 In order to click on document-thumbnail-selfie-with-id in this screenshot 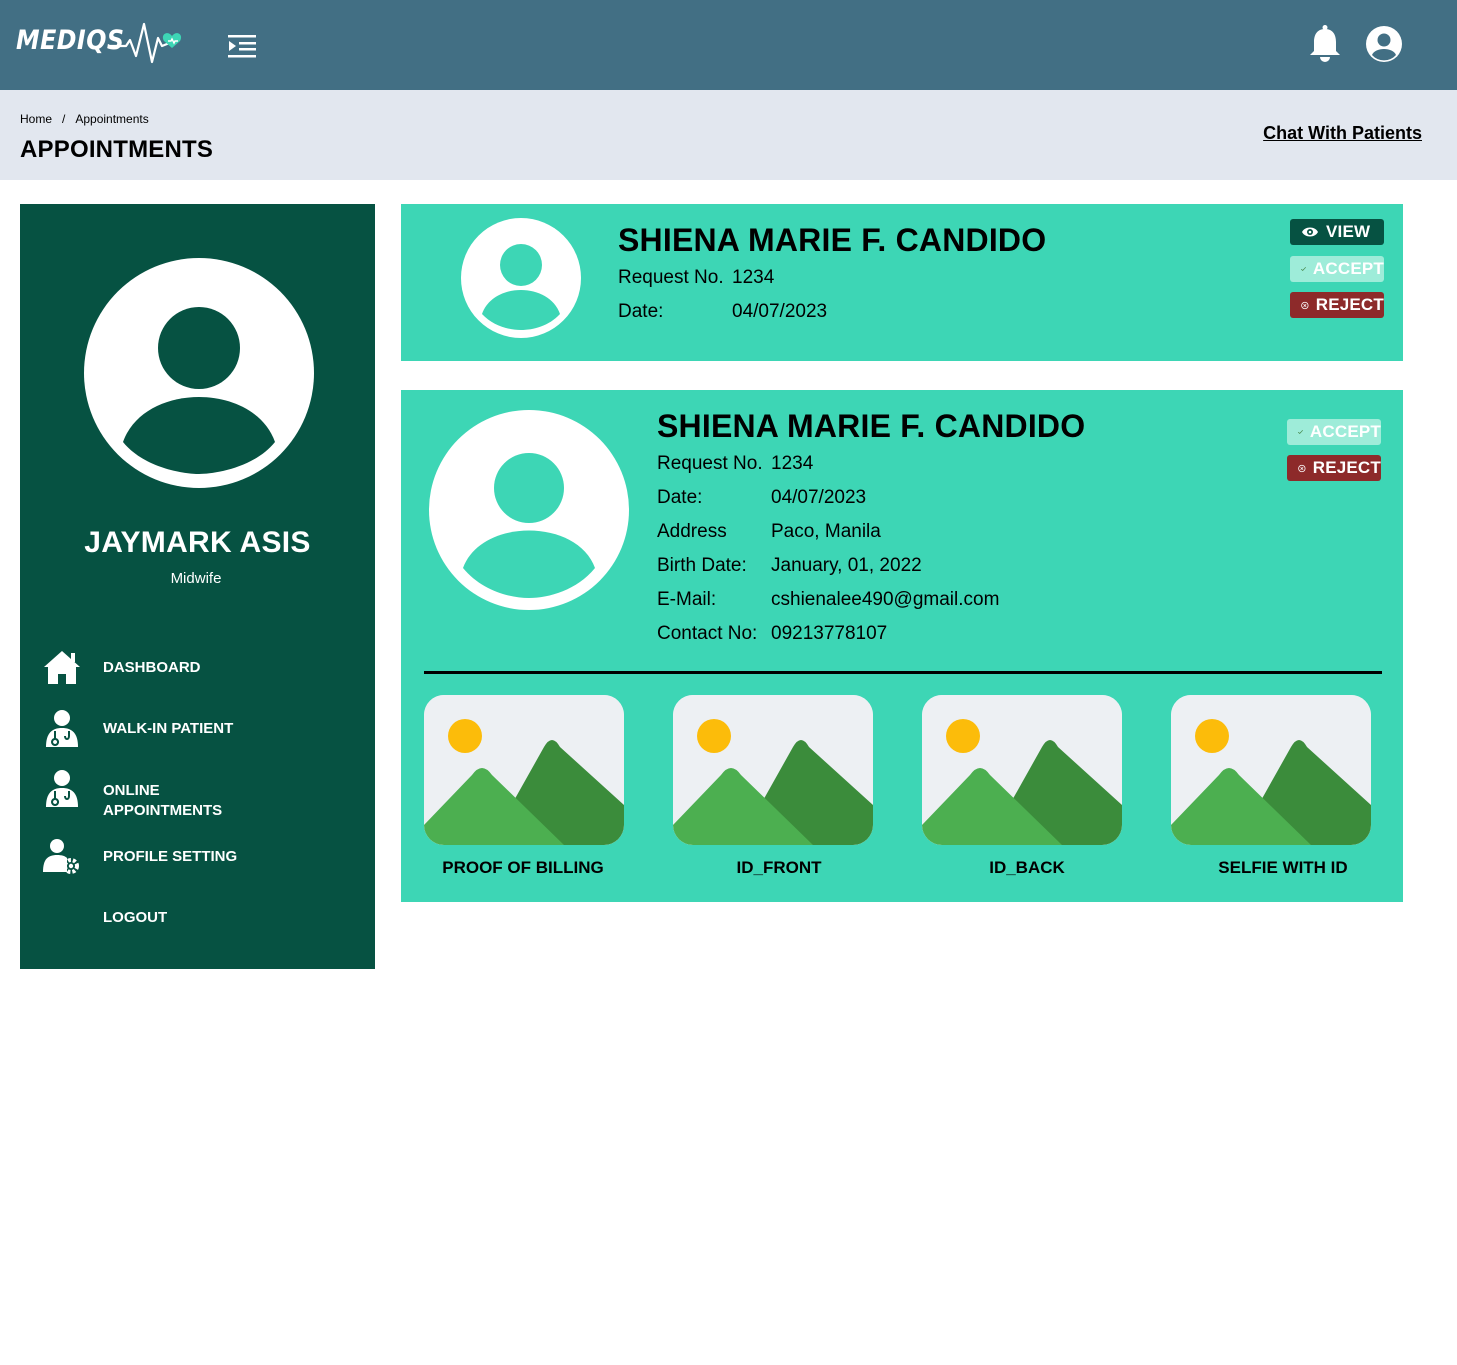, I will do `click(1271, 770)`.